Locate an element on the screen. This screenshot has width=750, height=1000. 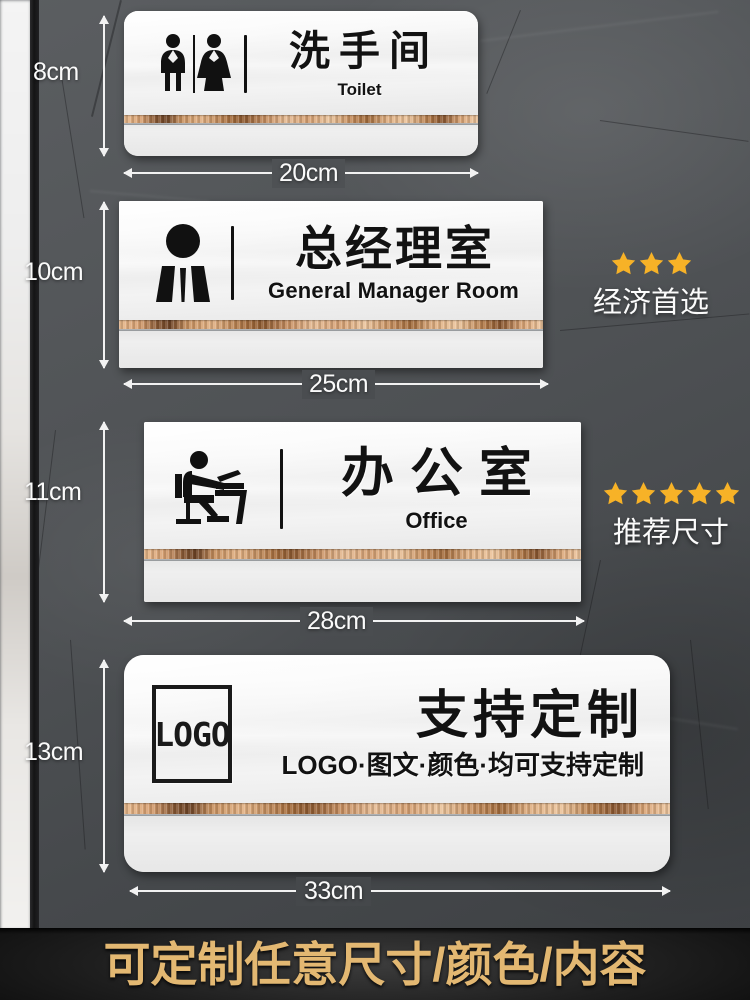
sign-plate: 总经理室 General Manager Room is located at coordinates (331, 284).